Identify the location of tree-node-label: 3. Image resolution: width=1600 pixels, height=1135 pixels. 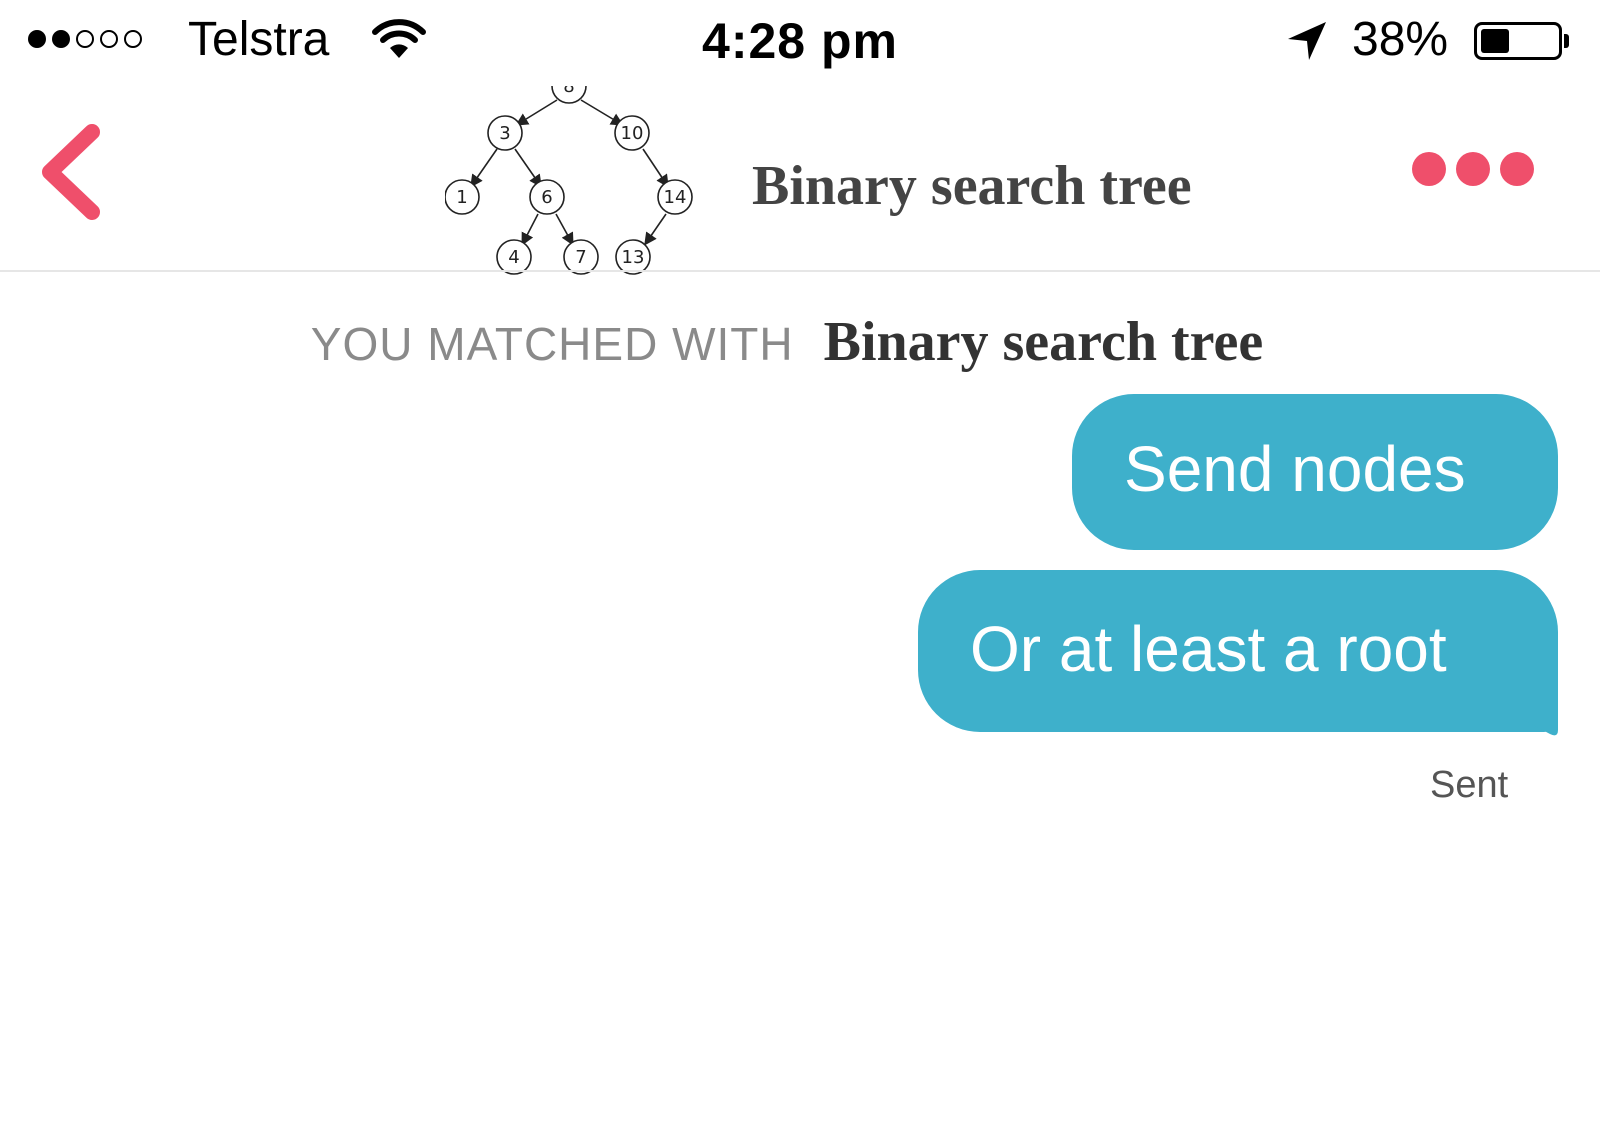
(504, 133).